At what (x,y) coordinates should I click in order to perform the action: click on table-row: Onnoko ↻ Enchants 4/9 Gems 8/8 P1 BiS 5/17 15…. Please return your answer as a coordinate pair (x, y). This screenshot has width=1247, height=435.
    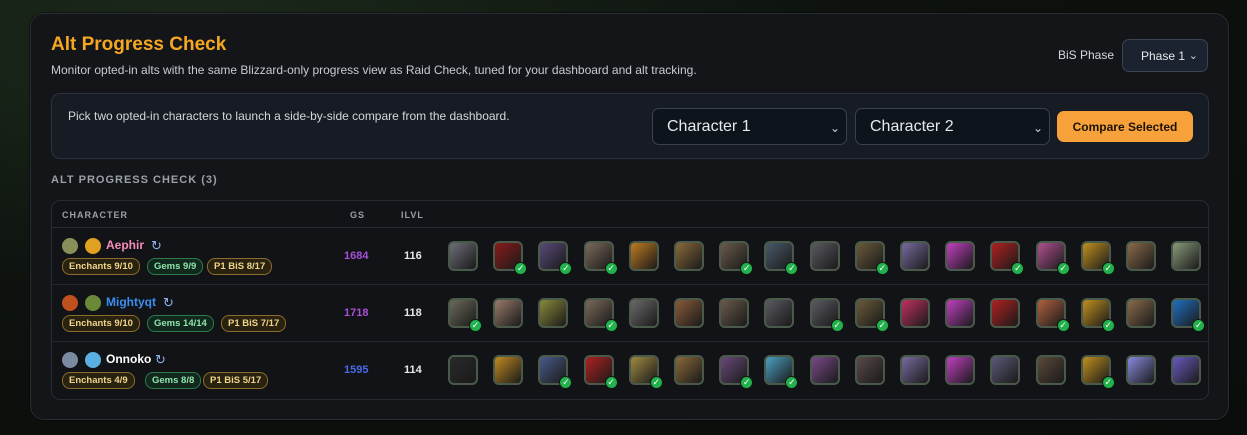
    Looking at the image, I should click on (630, 370).